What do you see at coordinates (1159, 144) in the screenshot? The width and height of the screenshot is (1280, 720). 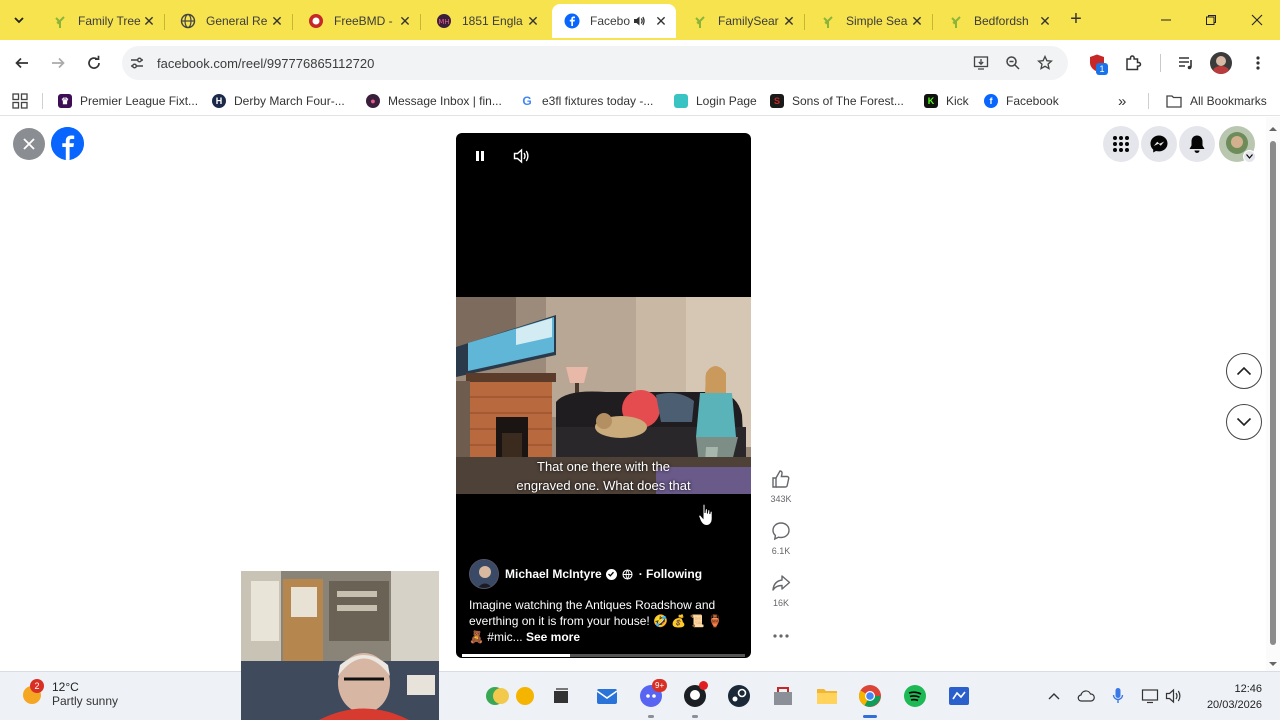 I see `messenger-button` at bounding box center [1159, 144].